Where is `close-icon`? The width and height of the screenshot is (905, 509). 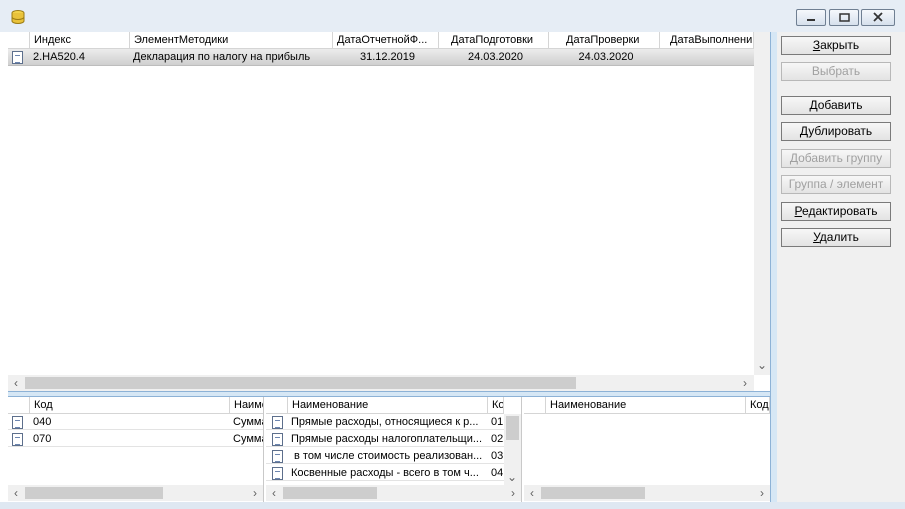 close-icon is located at coordinates (878, 17).